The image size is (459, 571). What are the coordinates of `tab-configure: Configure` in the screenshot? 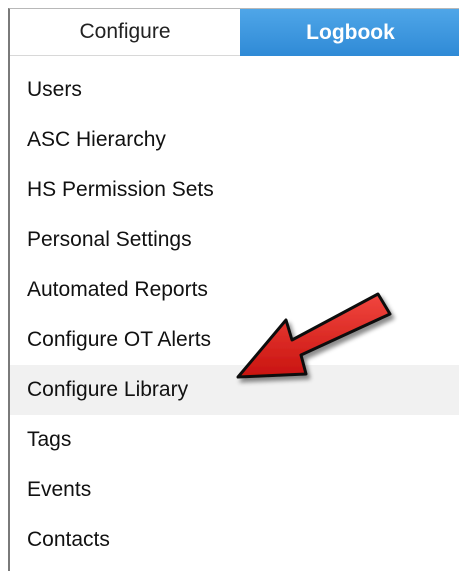 It's located at (125, 32).